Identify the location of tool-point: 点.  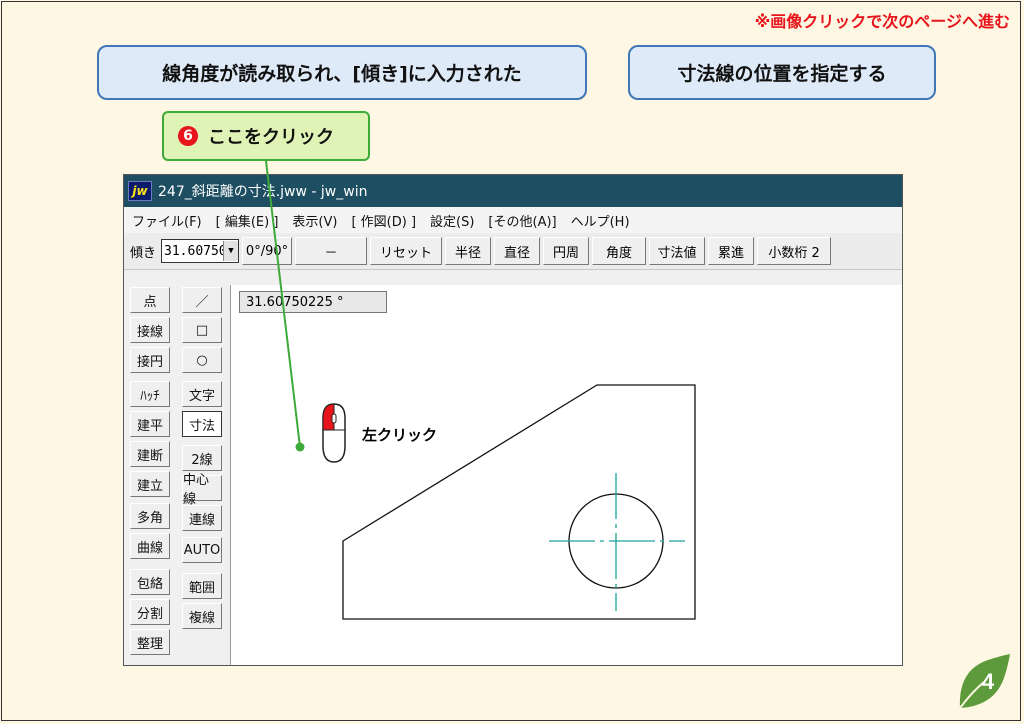
(150, 300).